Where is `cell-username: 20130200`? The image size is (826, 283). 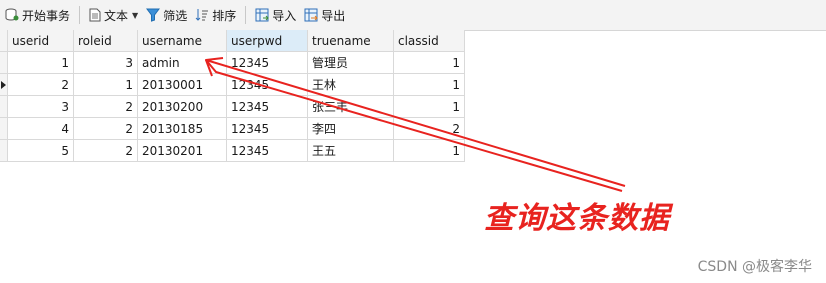
cell-username: 20130200 is located at coordinates (182, 107).